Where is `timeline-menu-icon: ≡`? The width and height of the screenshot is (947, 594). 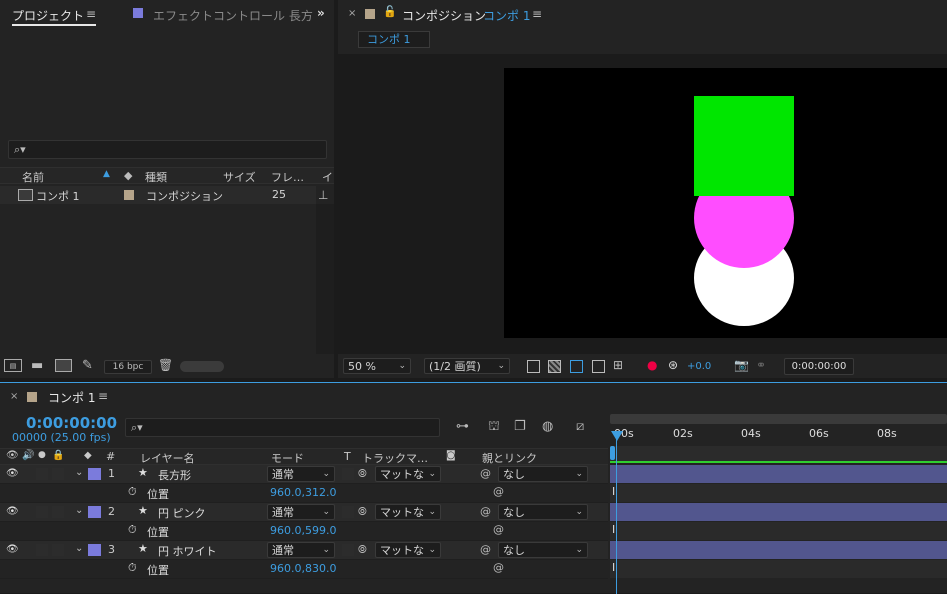
timeline-menu-icon: ≡ is located at coordinates (103, 396).